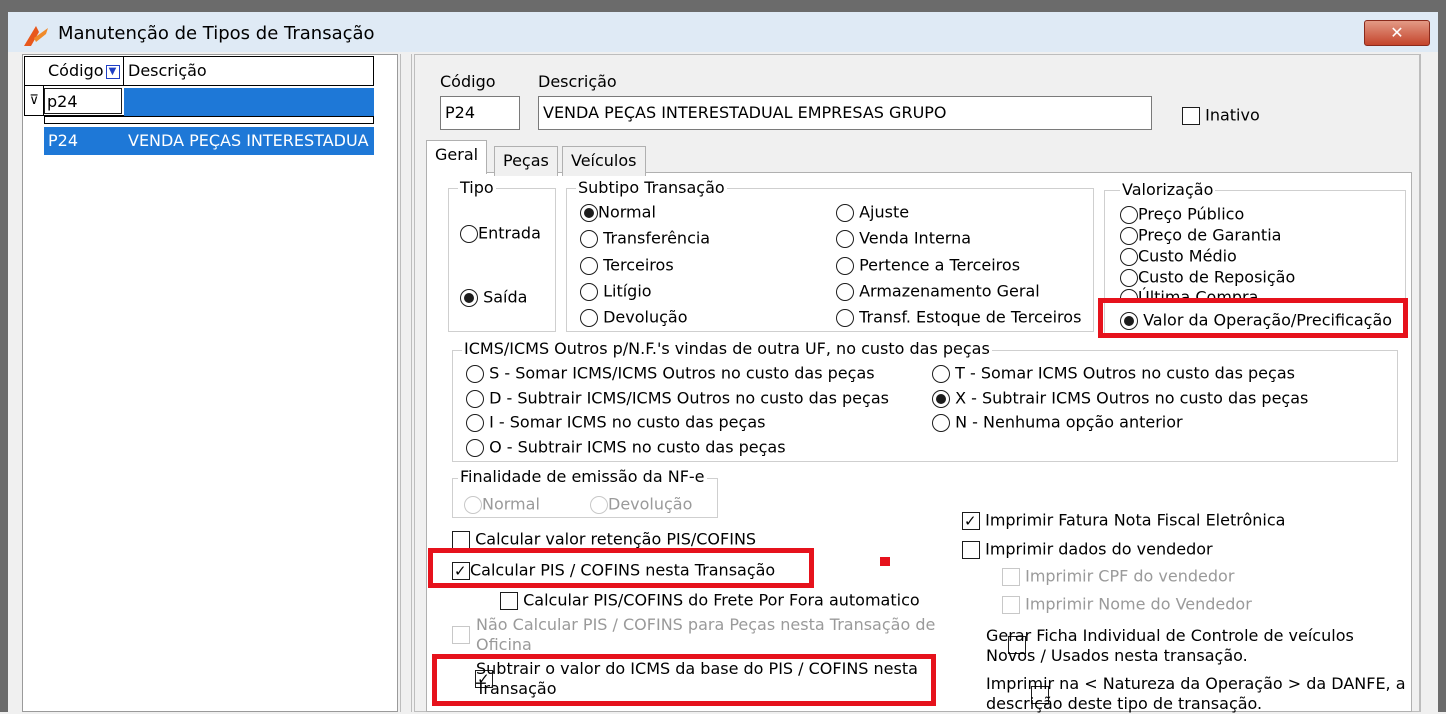 The height and width of the screenshot is (714, 1446). What do you see at coordinates (1397, 33) in the screenshot?
I see `close-button: ✕` at bounding box center [1397, 33].